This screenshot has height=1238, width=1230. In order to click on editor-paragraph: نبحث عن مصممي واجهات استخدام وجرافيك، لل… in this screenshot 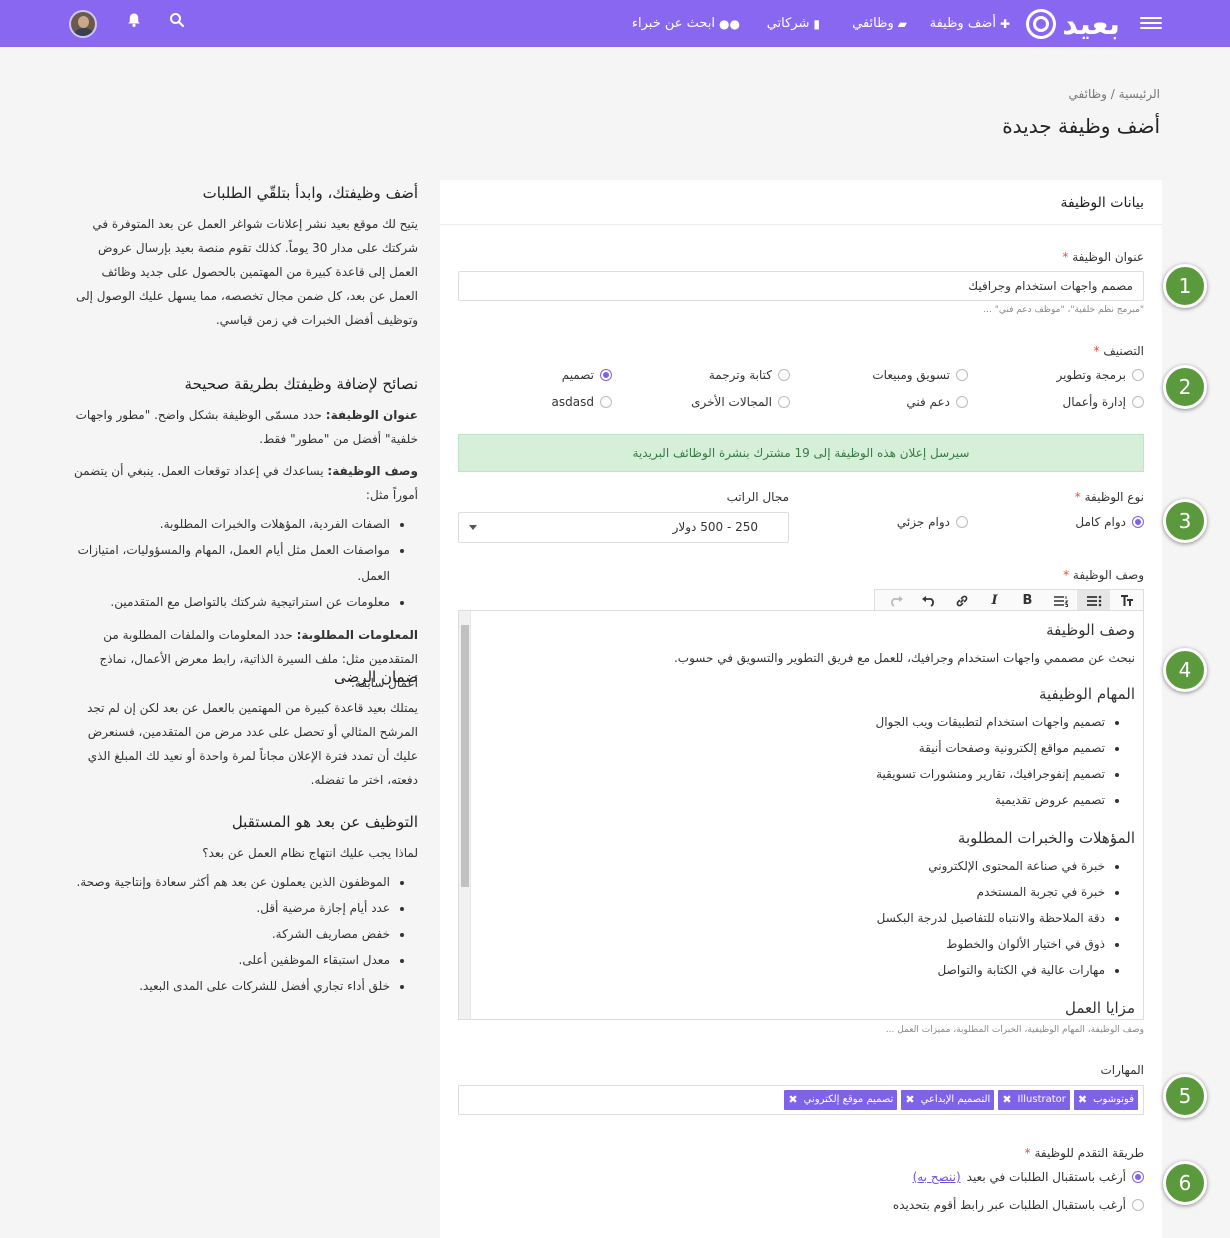, I will do `click(904, 658)`.